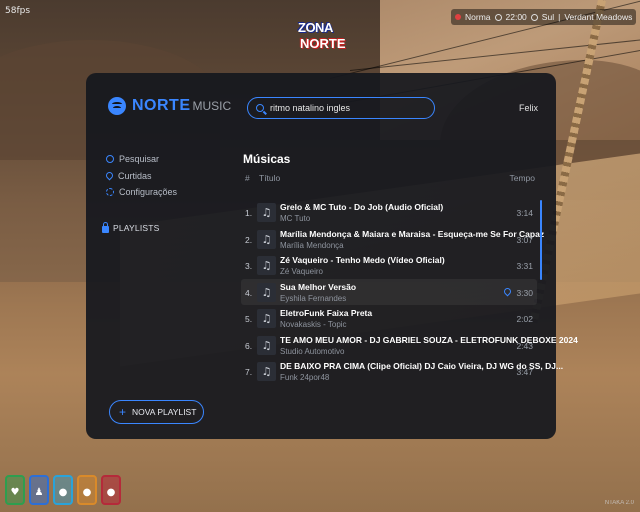 The height and width of the screenshot is (512, 640). What do you see at coordinates (507, 291) in the screenshot?
I see `like-heart-icon` at bounding box center [507, 291].